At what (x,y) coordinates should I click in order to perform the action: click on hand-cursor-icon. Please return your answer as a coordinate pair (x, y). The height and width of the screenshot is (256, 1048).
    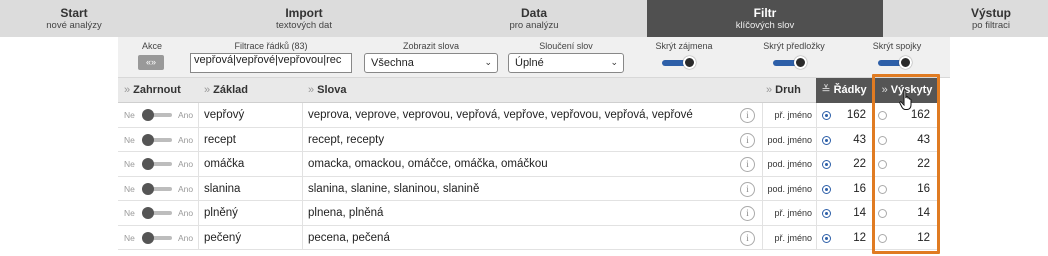
    Looking at the image, I should click on (905, 99).